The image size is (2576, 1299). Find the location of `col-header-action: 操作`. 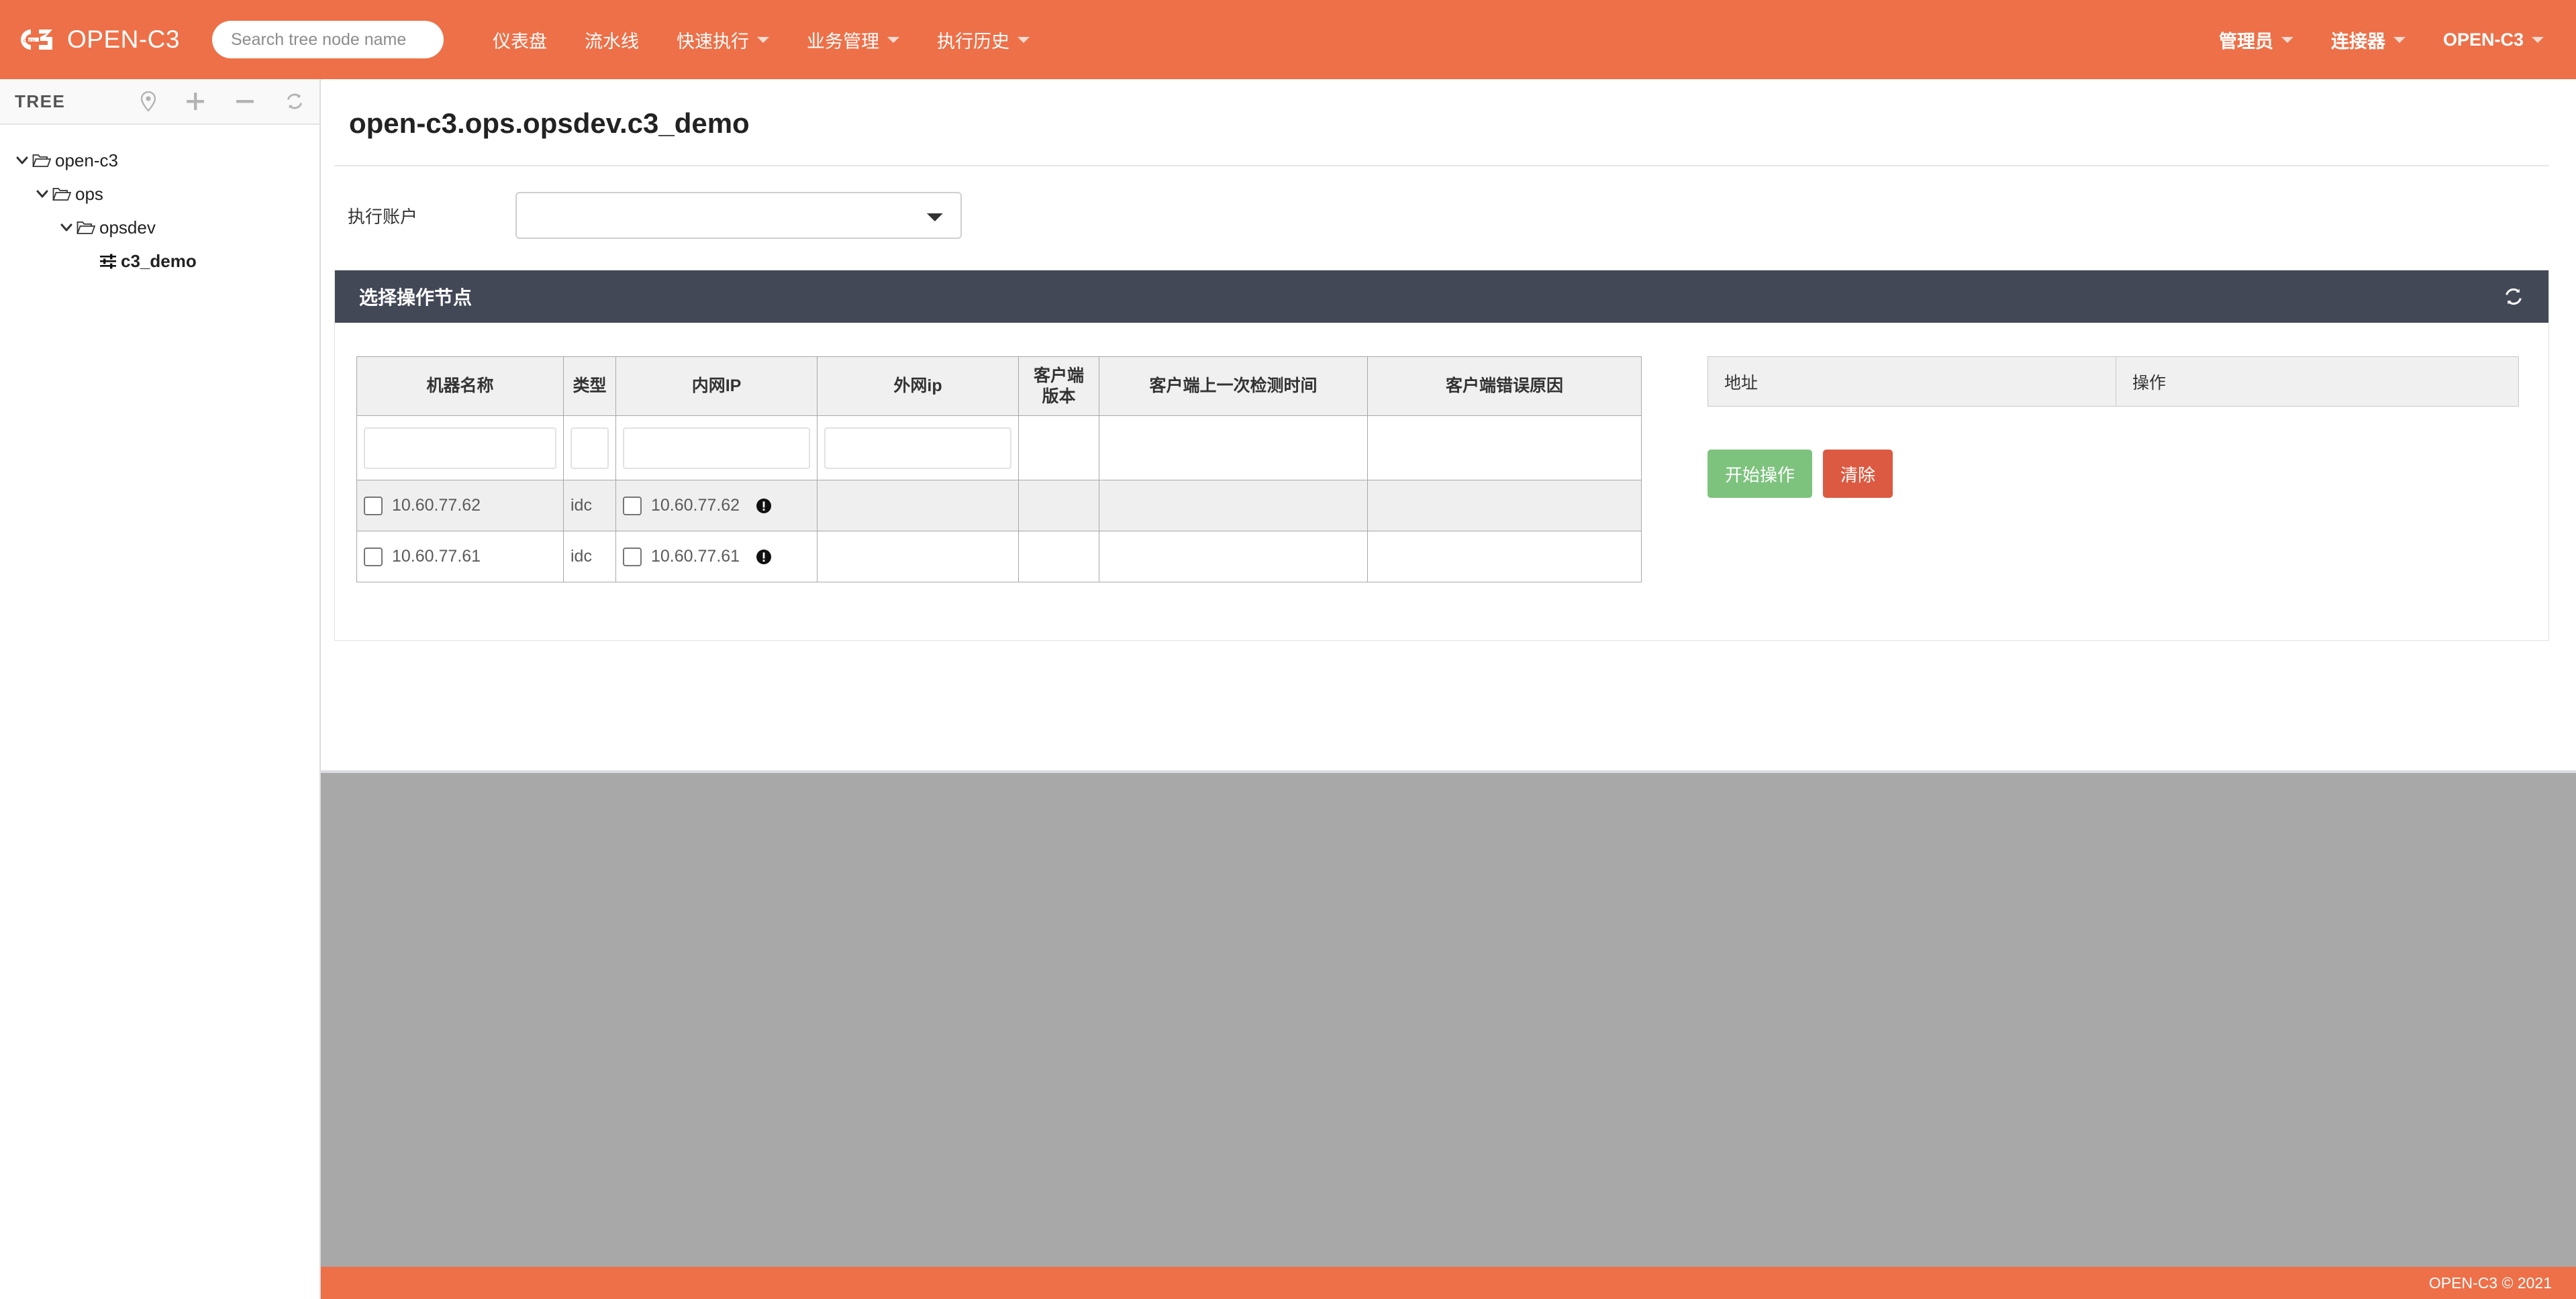

col-header-action: 操作 is located at coordinates (2317, 381).